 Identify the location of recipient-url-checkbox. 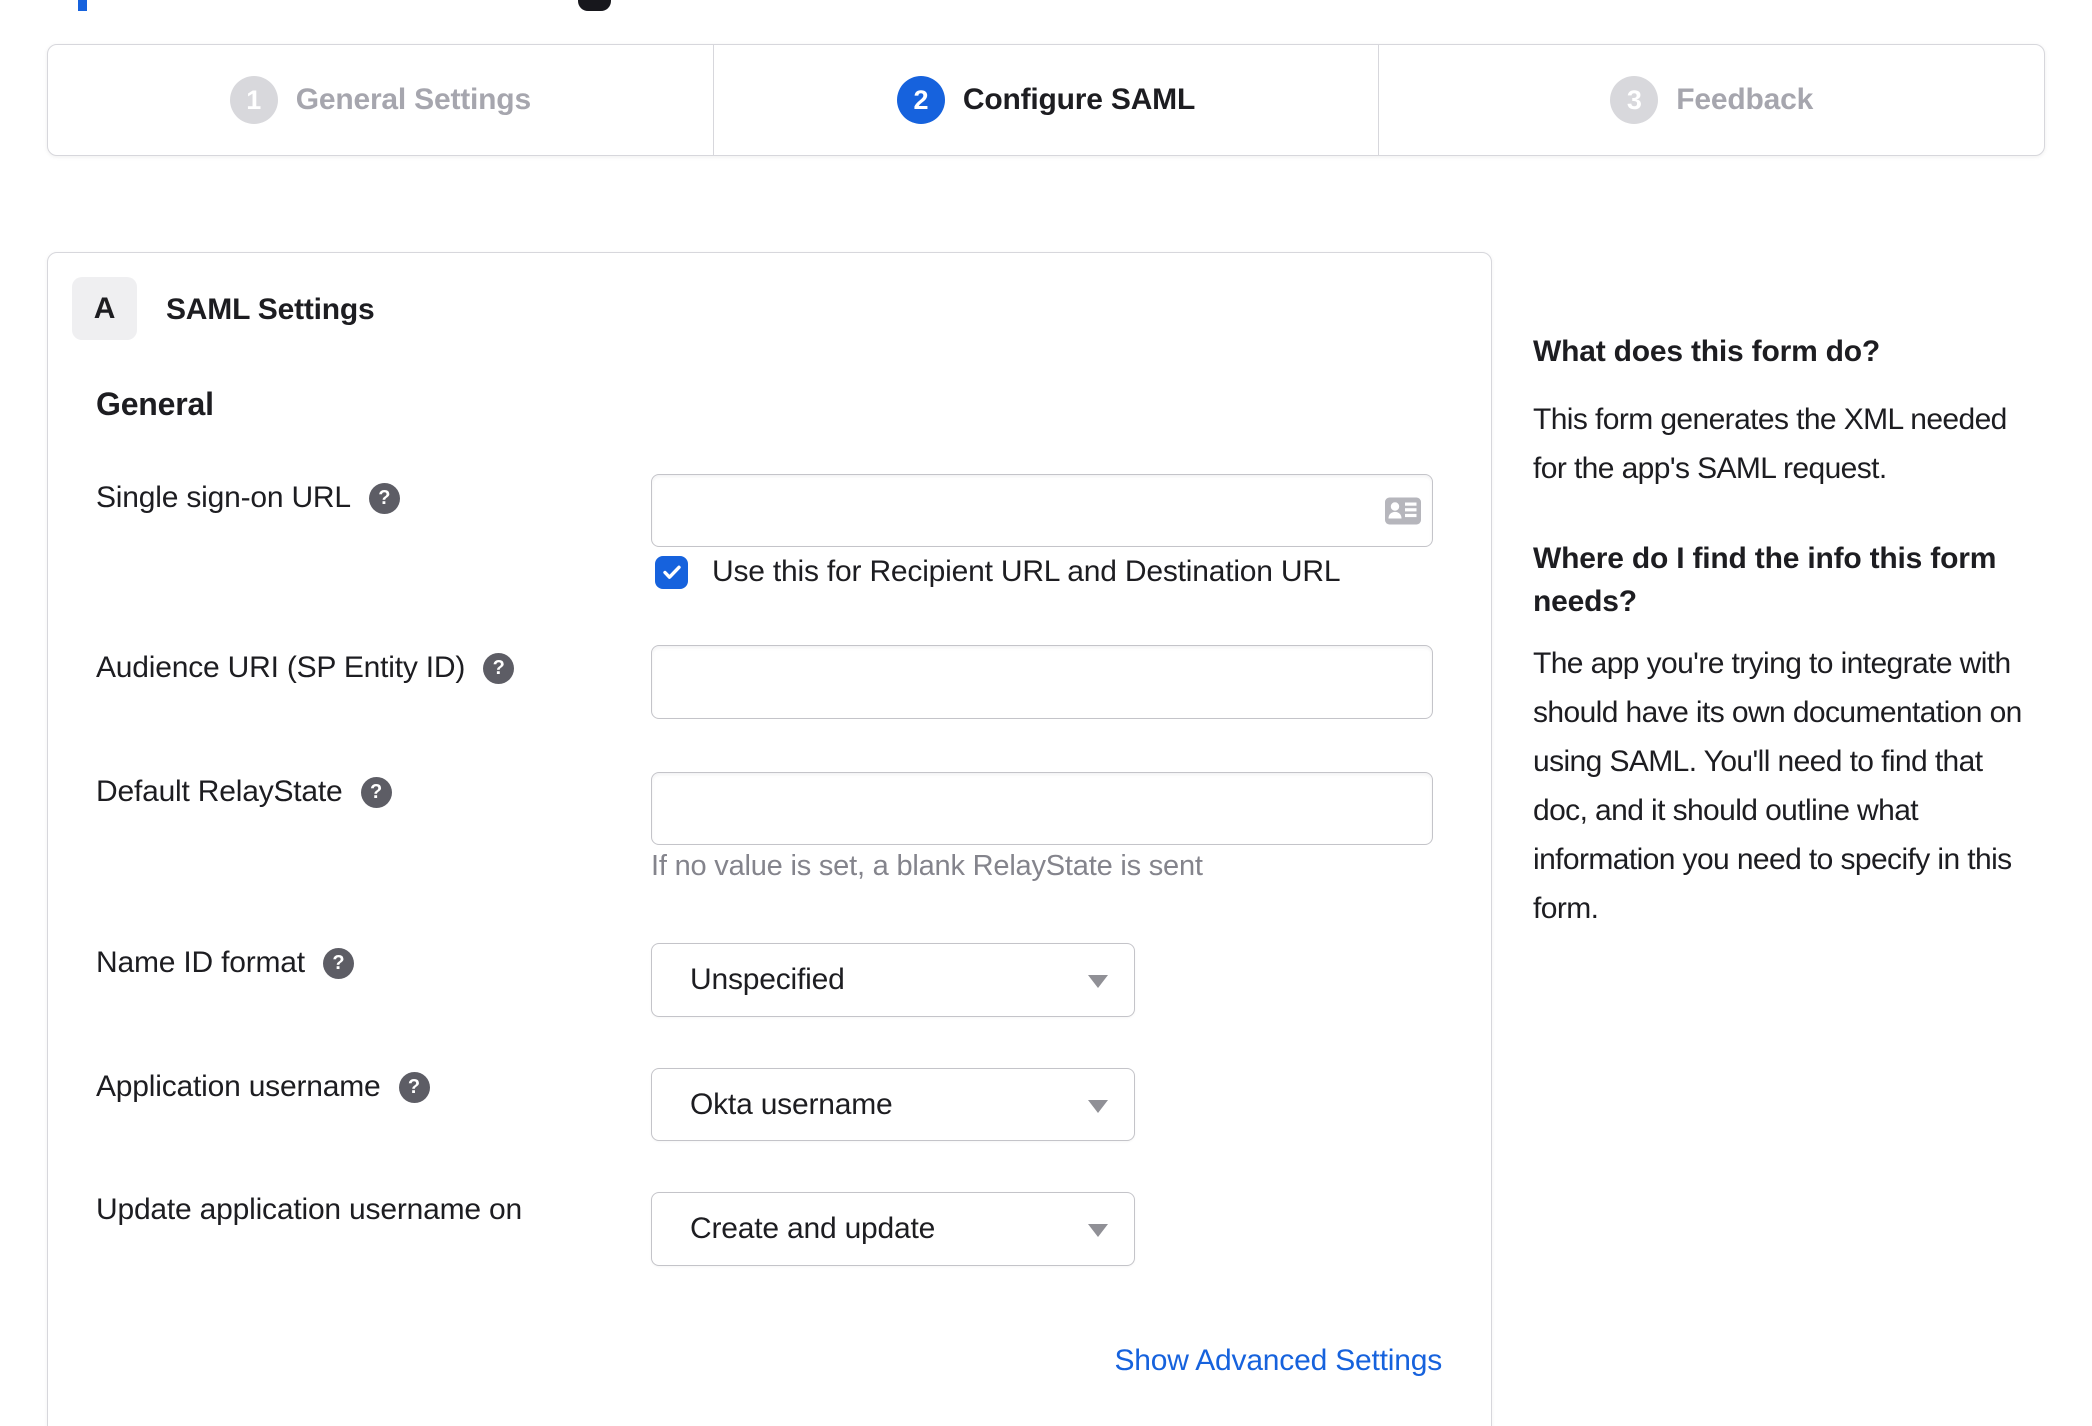
(671, 572).